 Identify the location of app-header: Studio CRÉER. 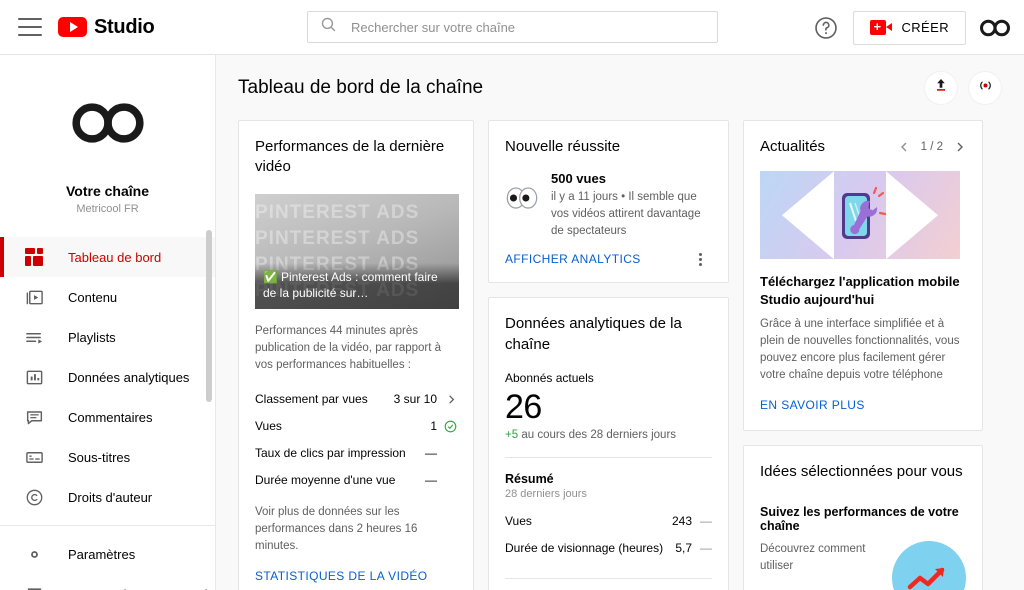
(512, 27).